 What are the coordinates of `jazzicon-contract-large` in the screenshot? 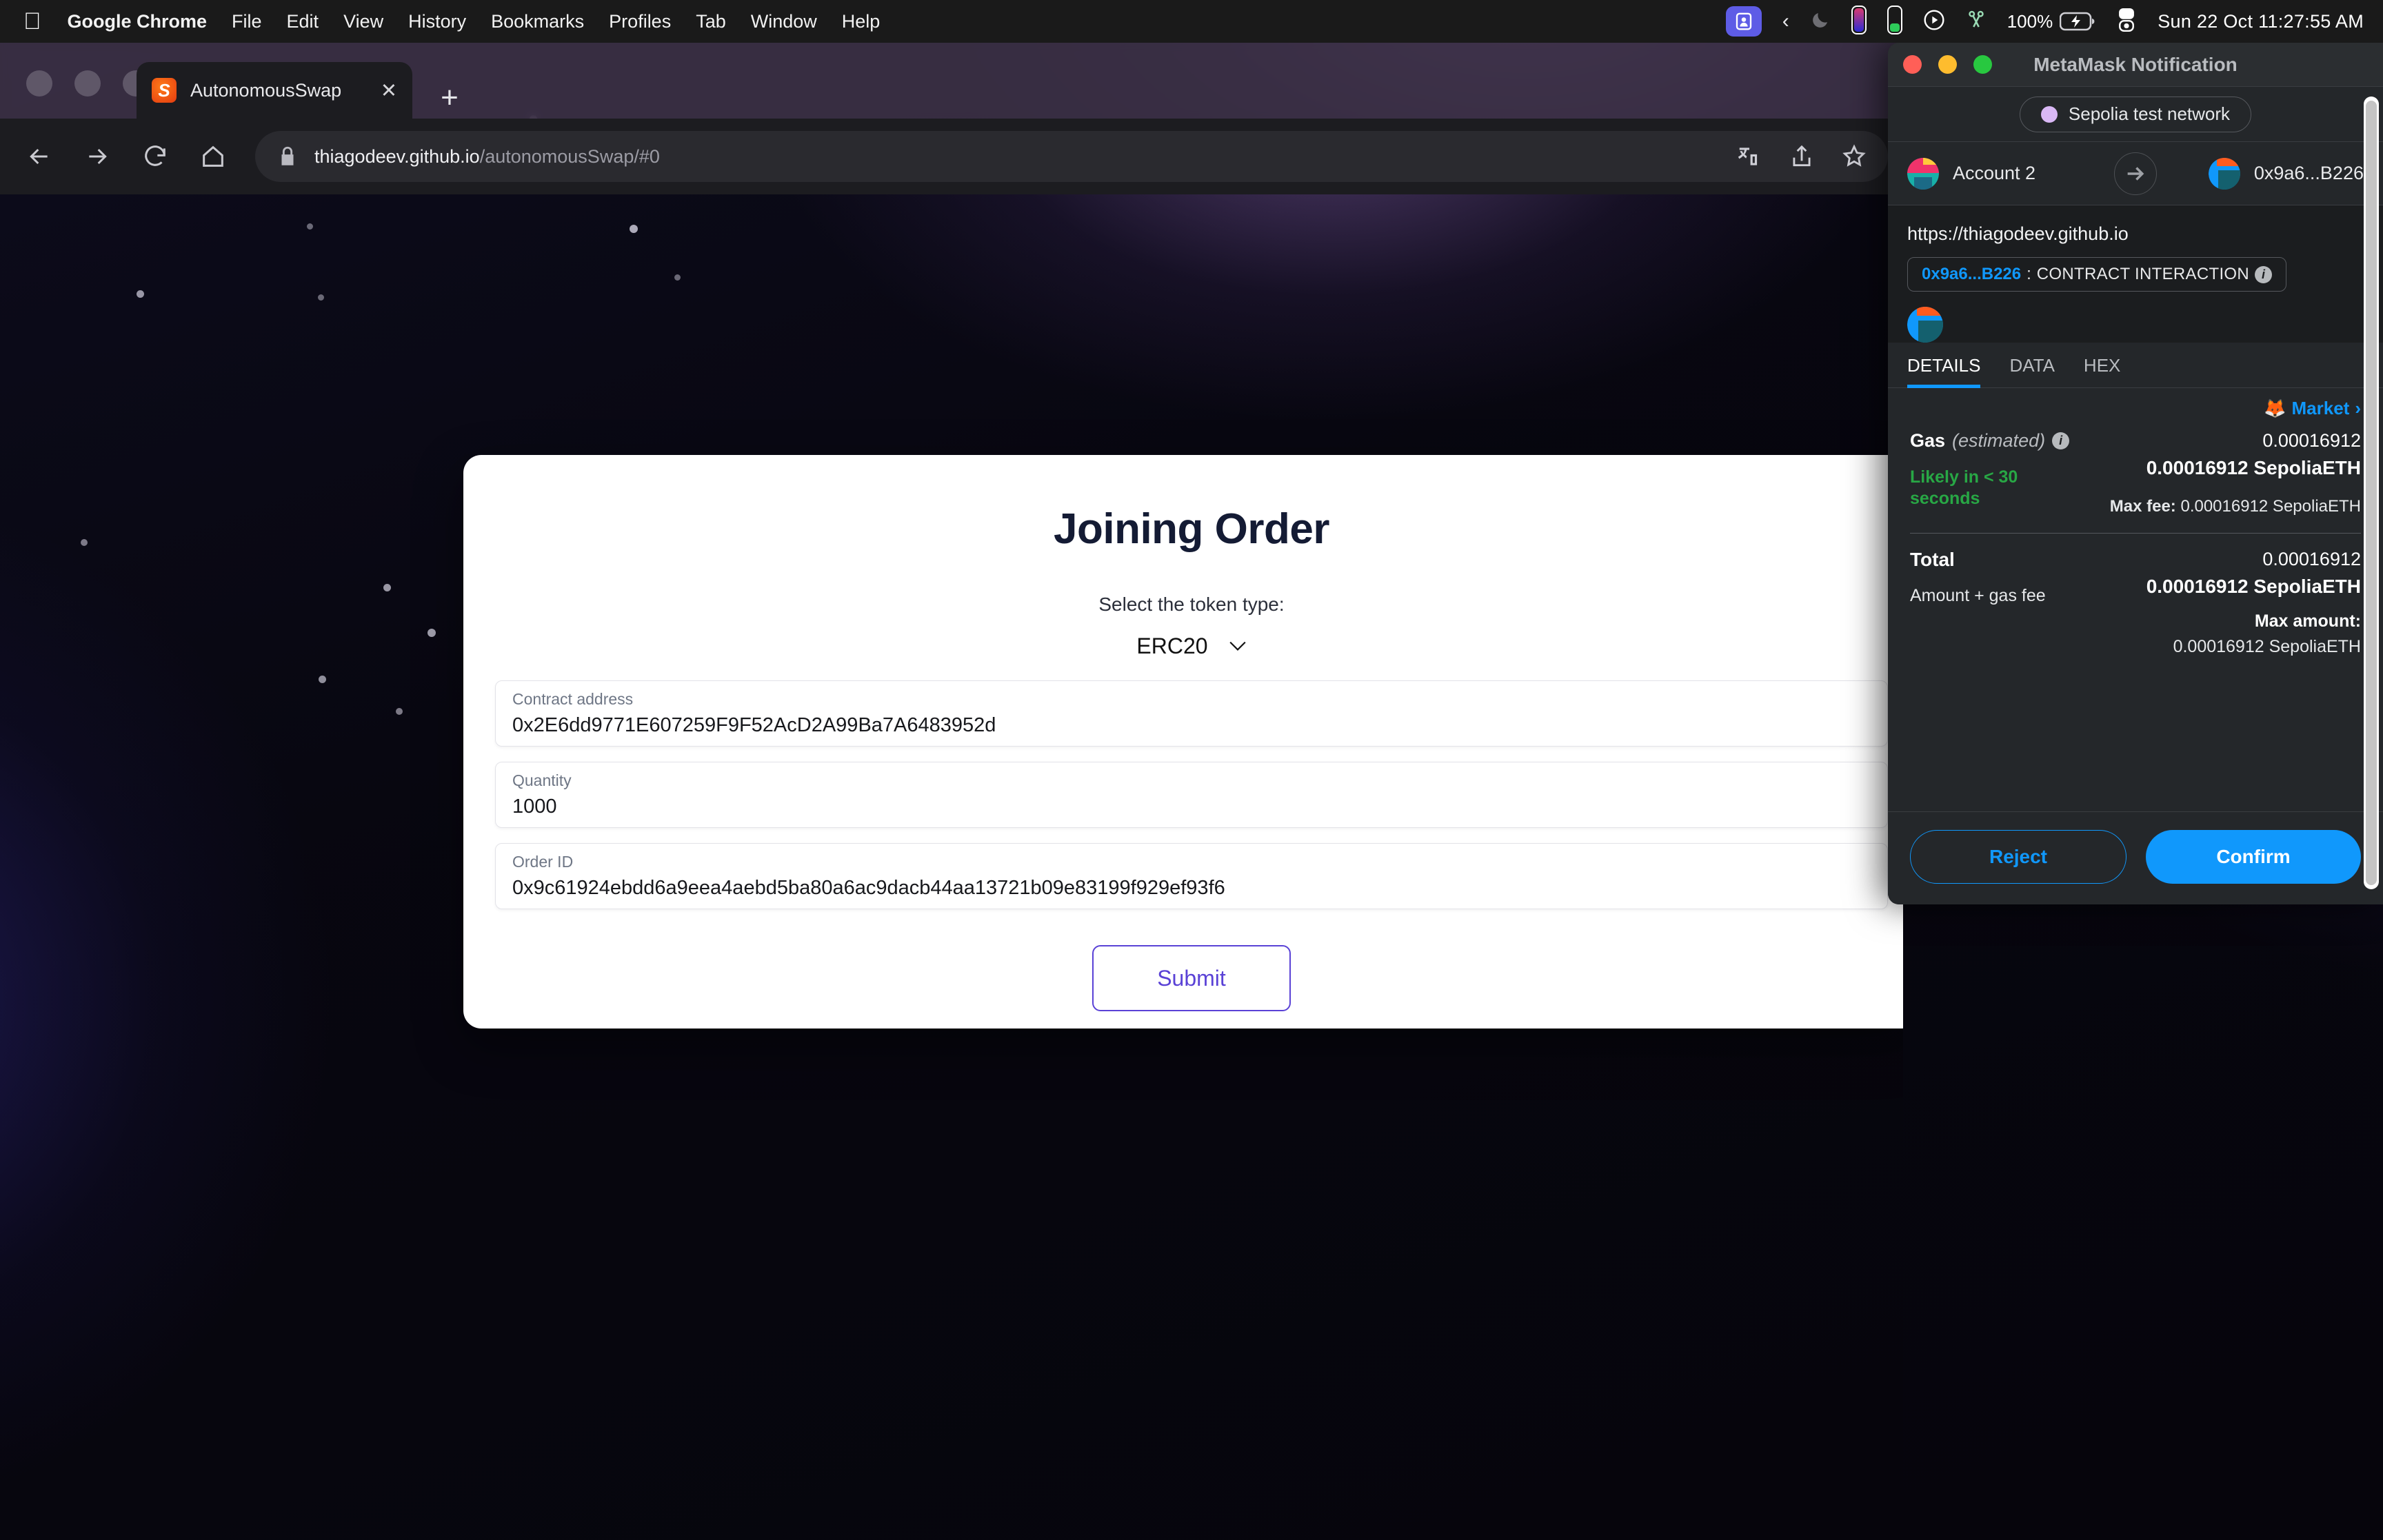 It's located at (1925, 325).